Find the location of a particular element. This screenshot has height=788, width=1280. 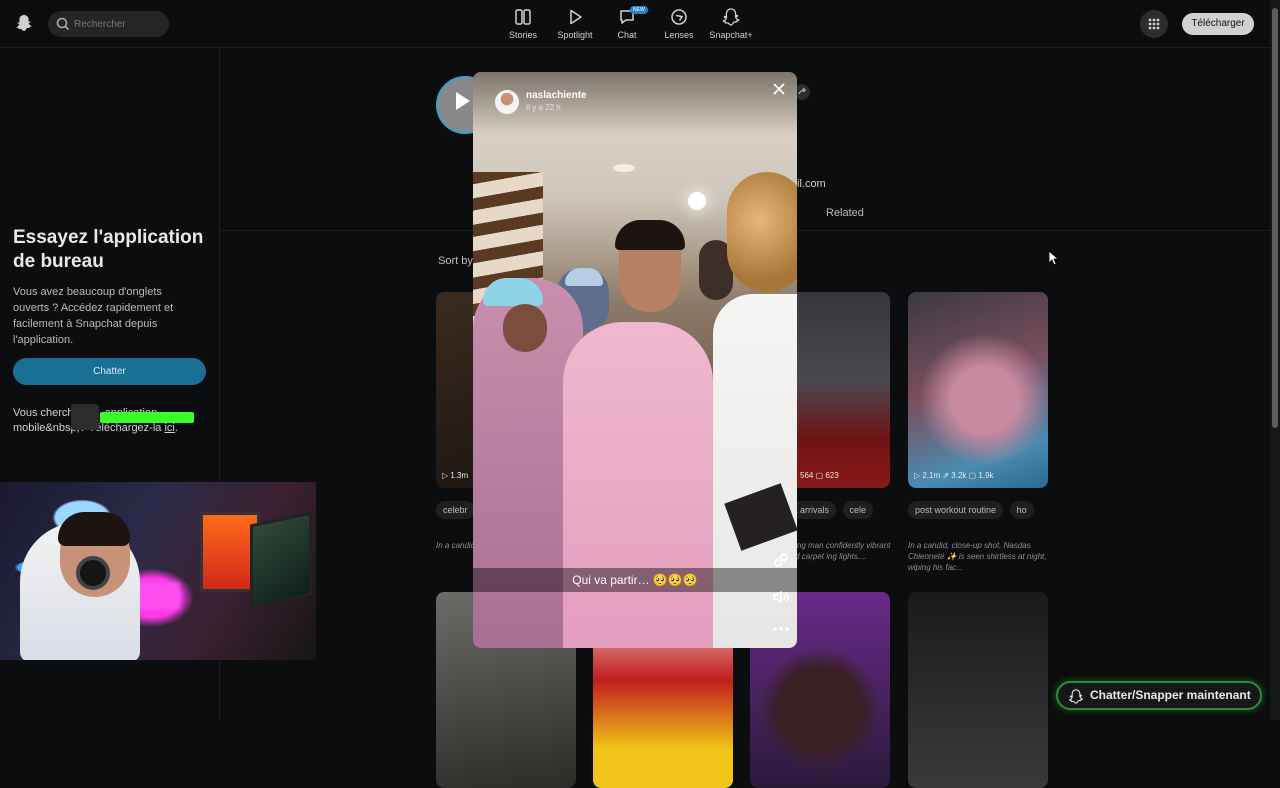

mobile-text-download: Téléchargez-la is located at coordinates (125, 428).